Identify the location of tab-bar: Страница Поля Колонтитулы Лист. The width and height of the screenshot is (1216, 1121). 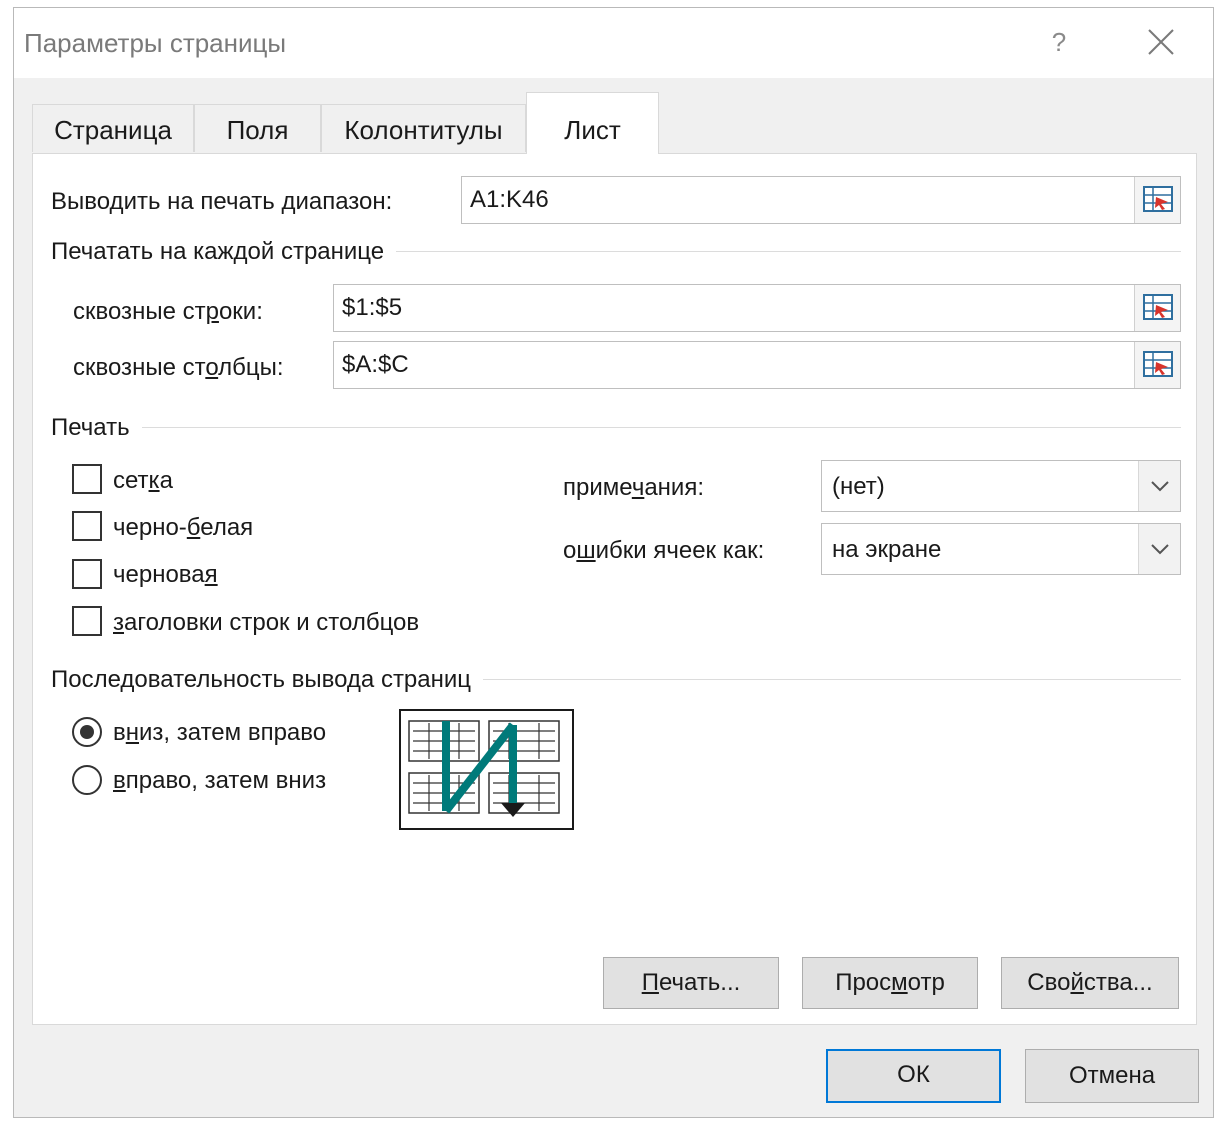
(614, 123).